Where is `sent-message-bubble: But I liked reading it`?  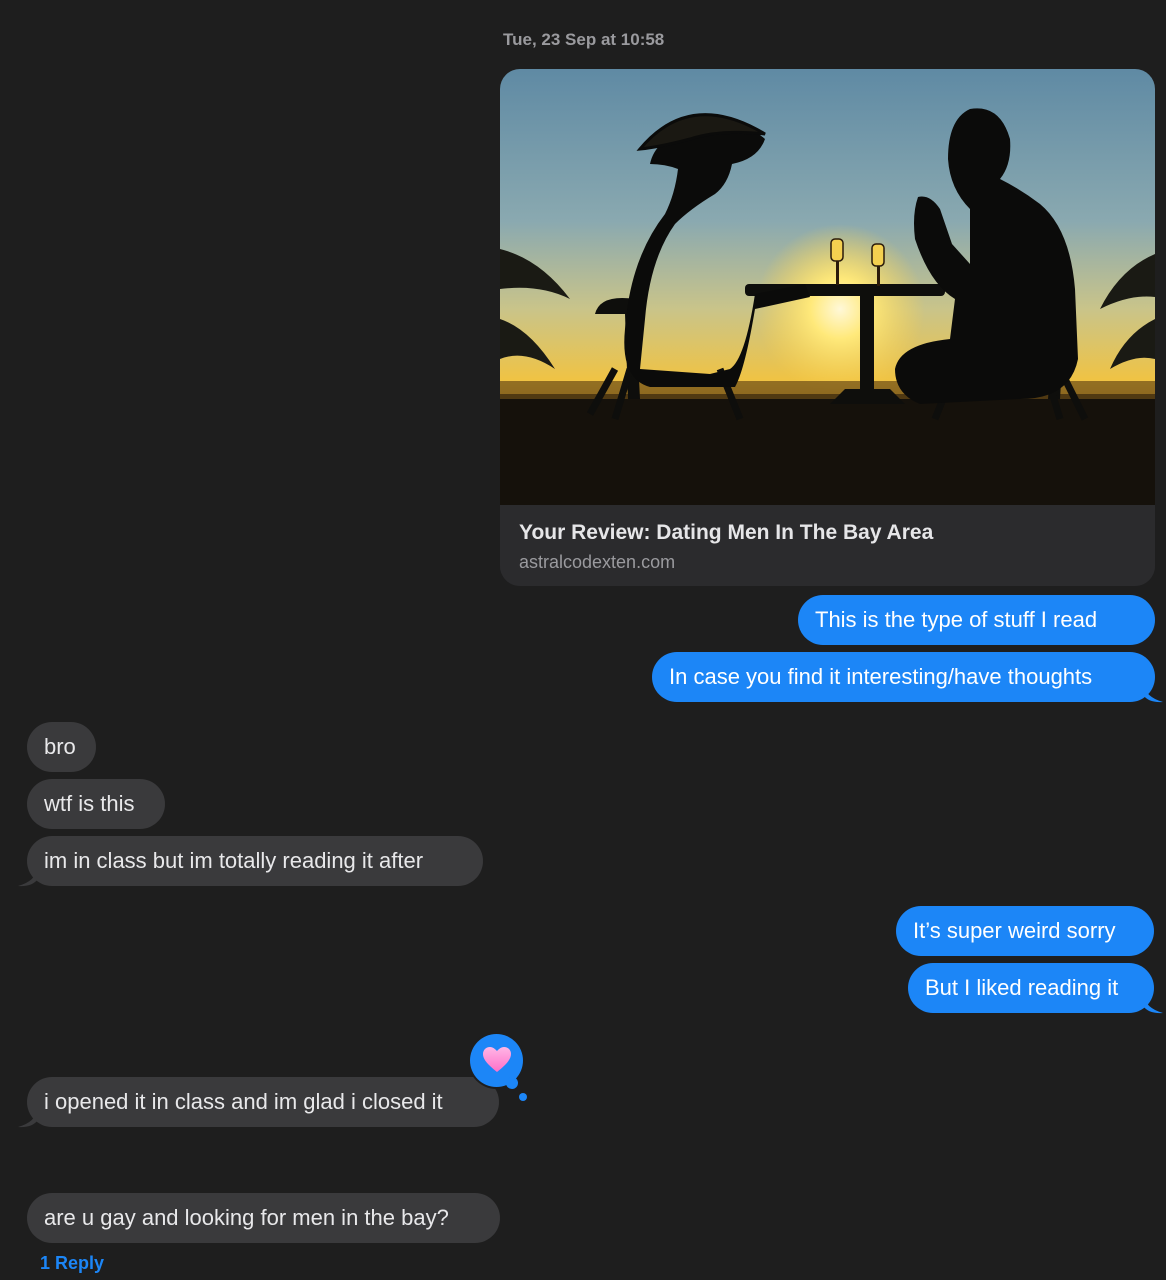
sent-message-bubble: But I liked reading it is located at coordinates (1031, 988).